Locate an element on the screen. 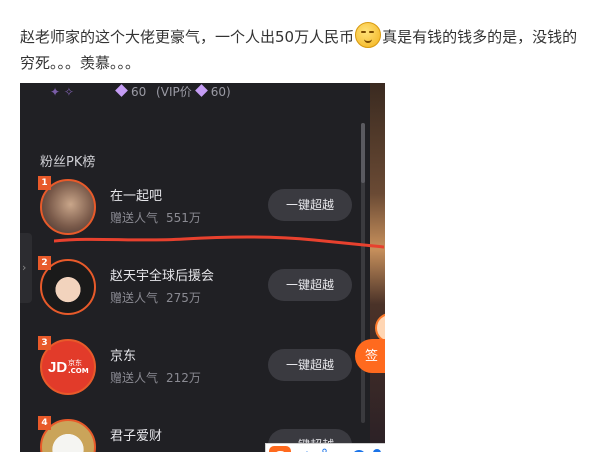 The image size is (600, 465). chevron-right-icon: › is located at coordinates (24, 267).